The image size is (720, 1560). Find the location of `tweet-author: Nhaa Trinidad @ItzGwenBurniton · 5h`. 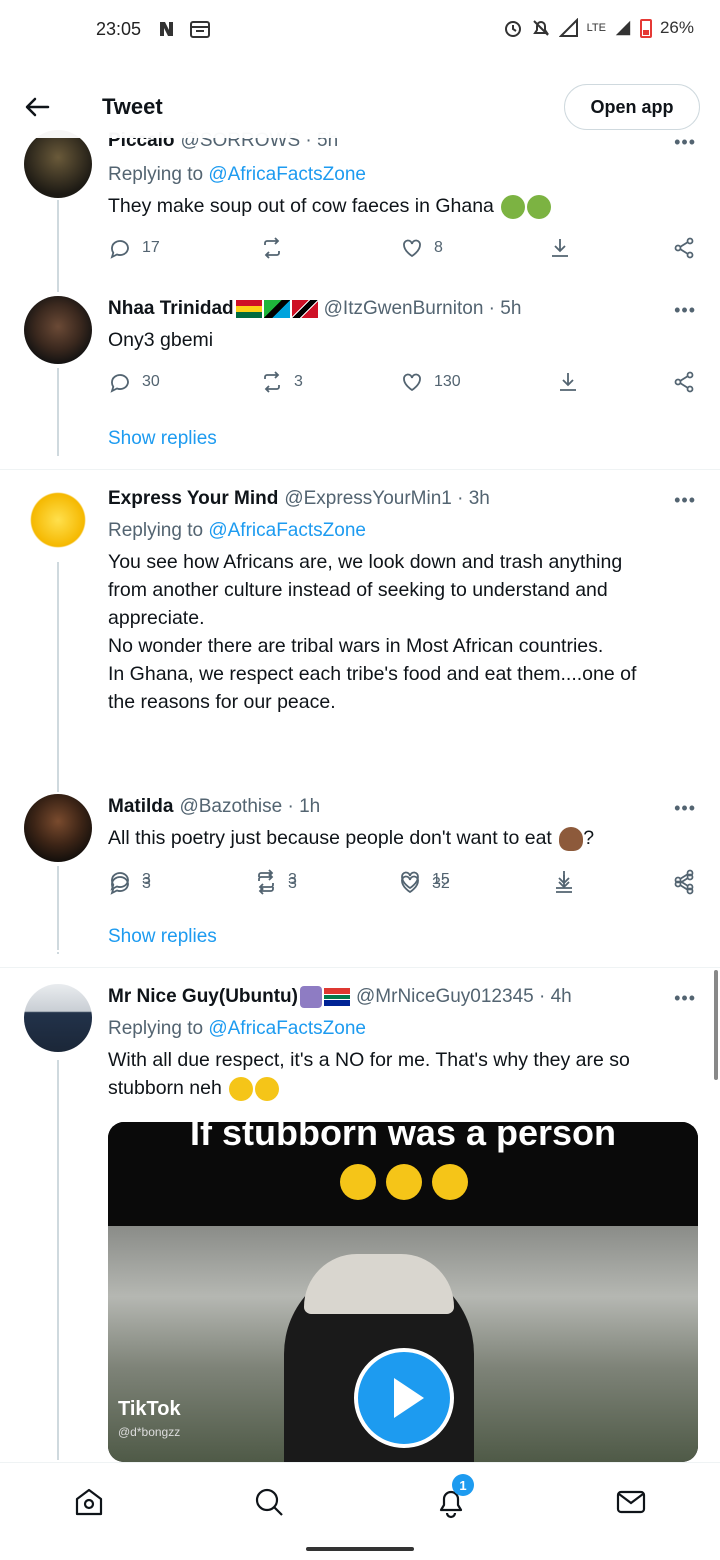

tweet-author: Nhaa Trinidad @ItzGwenBurniton · 5h is located at coordinates (314, 309).